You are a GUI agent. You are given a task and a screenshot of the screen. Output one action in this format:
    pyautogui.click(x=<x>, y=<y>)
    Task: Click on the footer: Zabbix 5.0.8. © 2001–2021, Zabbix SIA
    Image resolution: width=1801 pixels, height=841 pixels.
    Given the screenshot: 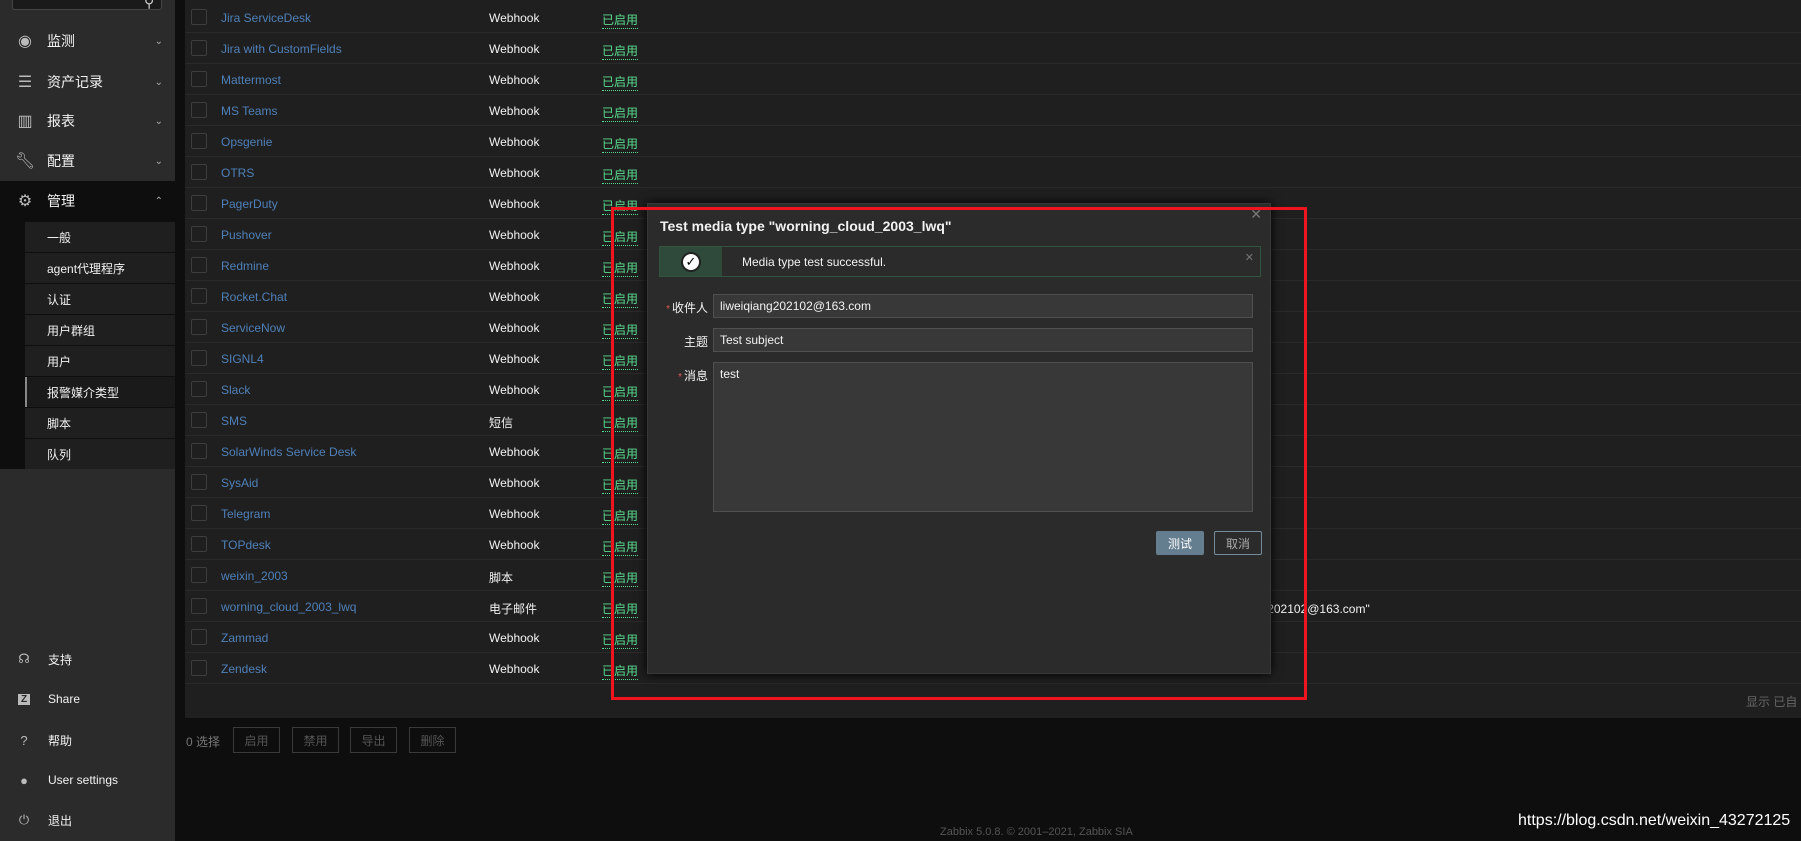 What is the action you would take?
    pyautogui.click(x=1036, y=832)
    